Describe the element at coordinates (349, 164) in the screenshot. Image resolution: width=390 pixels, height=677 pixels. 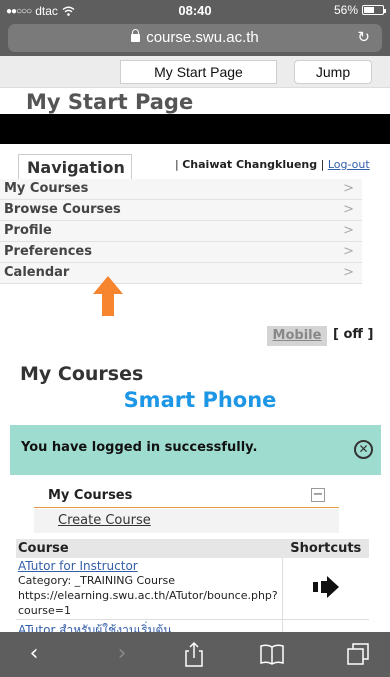
I see `logout-link: Log-out` at that location.